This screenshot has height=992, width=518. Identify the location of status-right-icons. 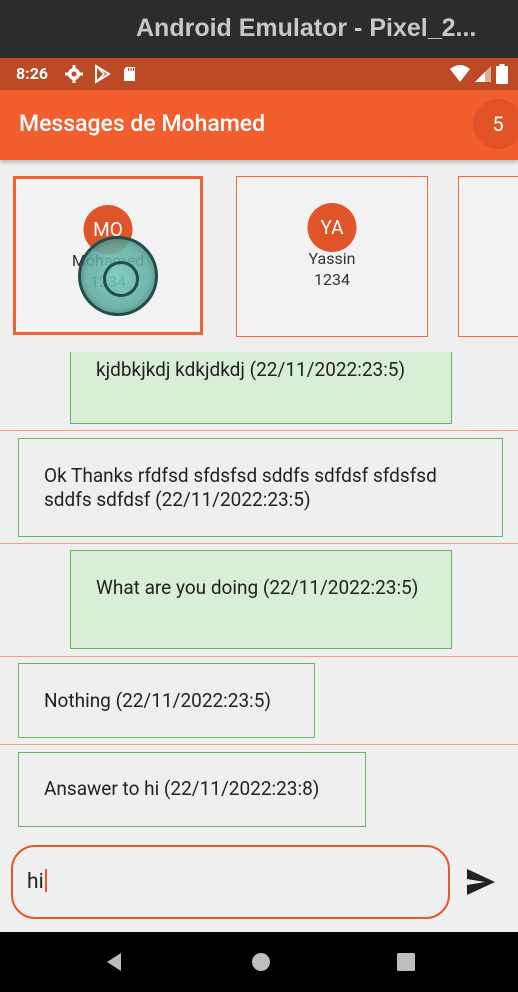
(479, 74).